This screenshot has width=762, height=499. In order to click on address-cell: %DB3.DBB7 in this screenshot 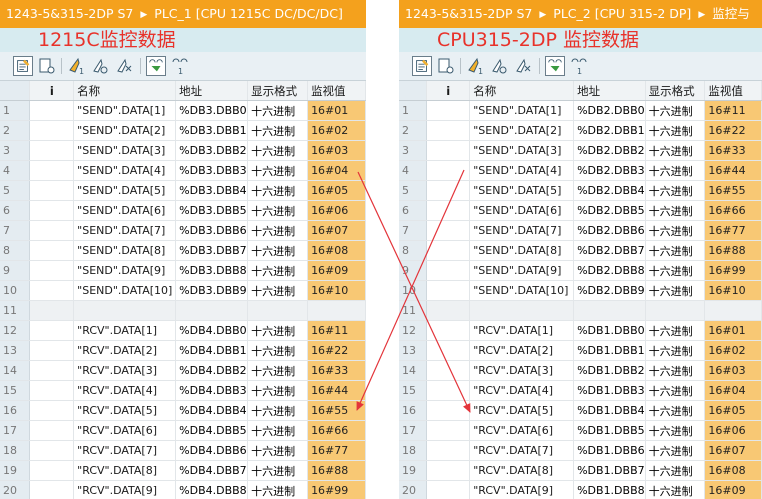, I will do `click(212, 250)`.